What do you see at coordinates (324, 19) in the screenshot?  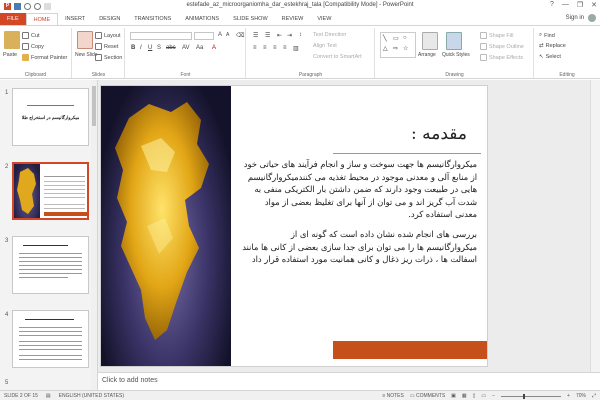 I see `tab-view: VIEW` at bounding box center [324, 19].